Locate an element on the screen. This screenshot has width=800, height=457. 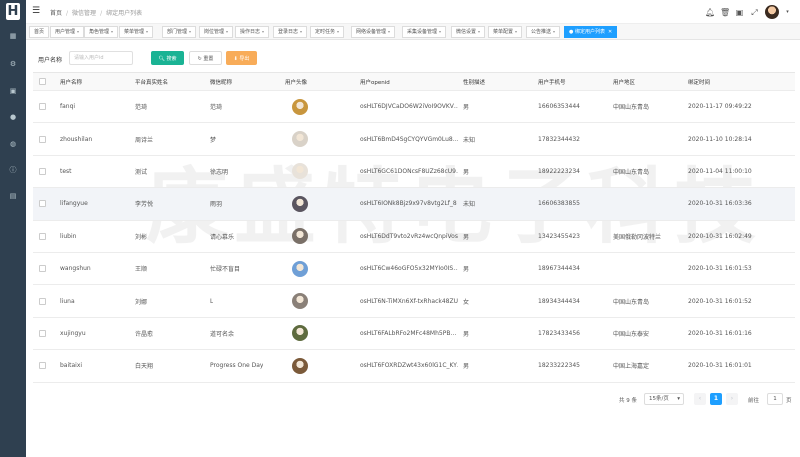
cell-username: liuna is located at coordinates (67, 301).